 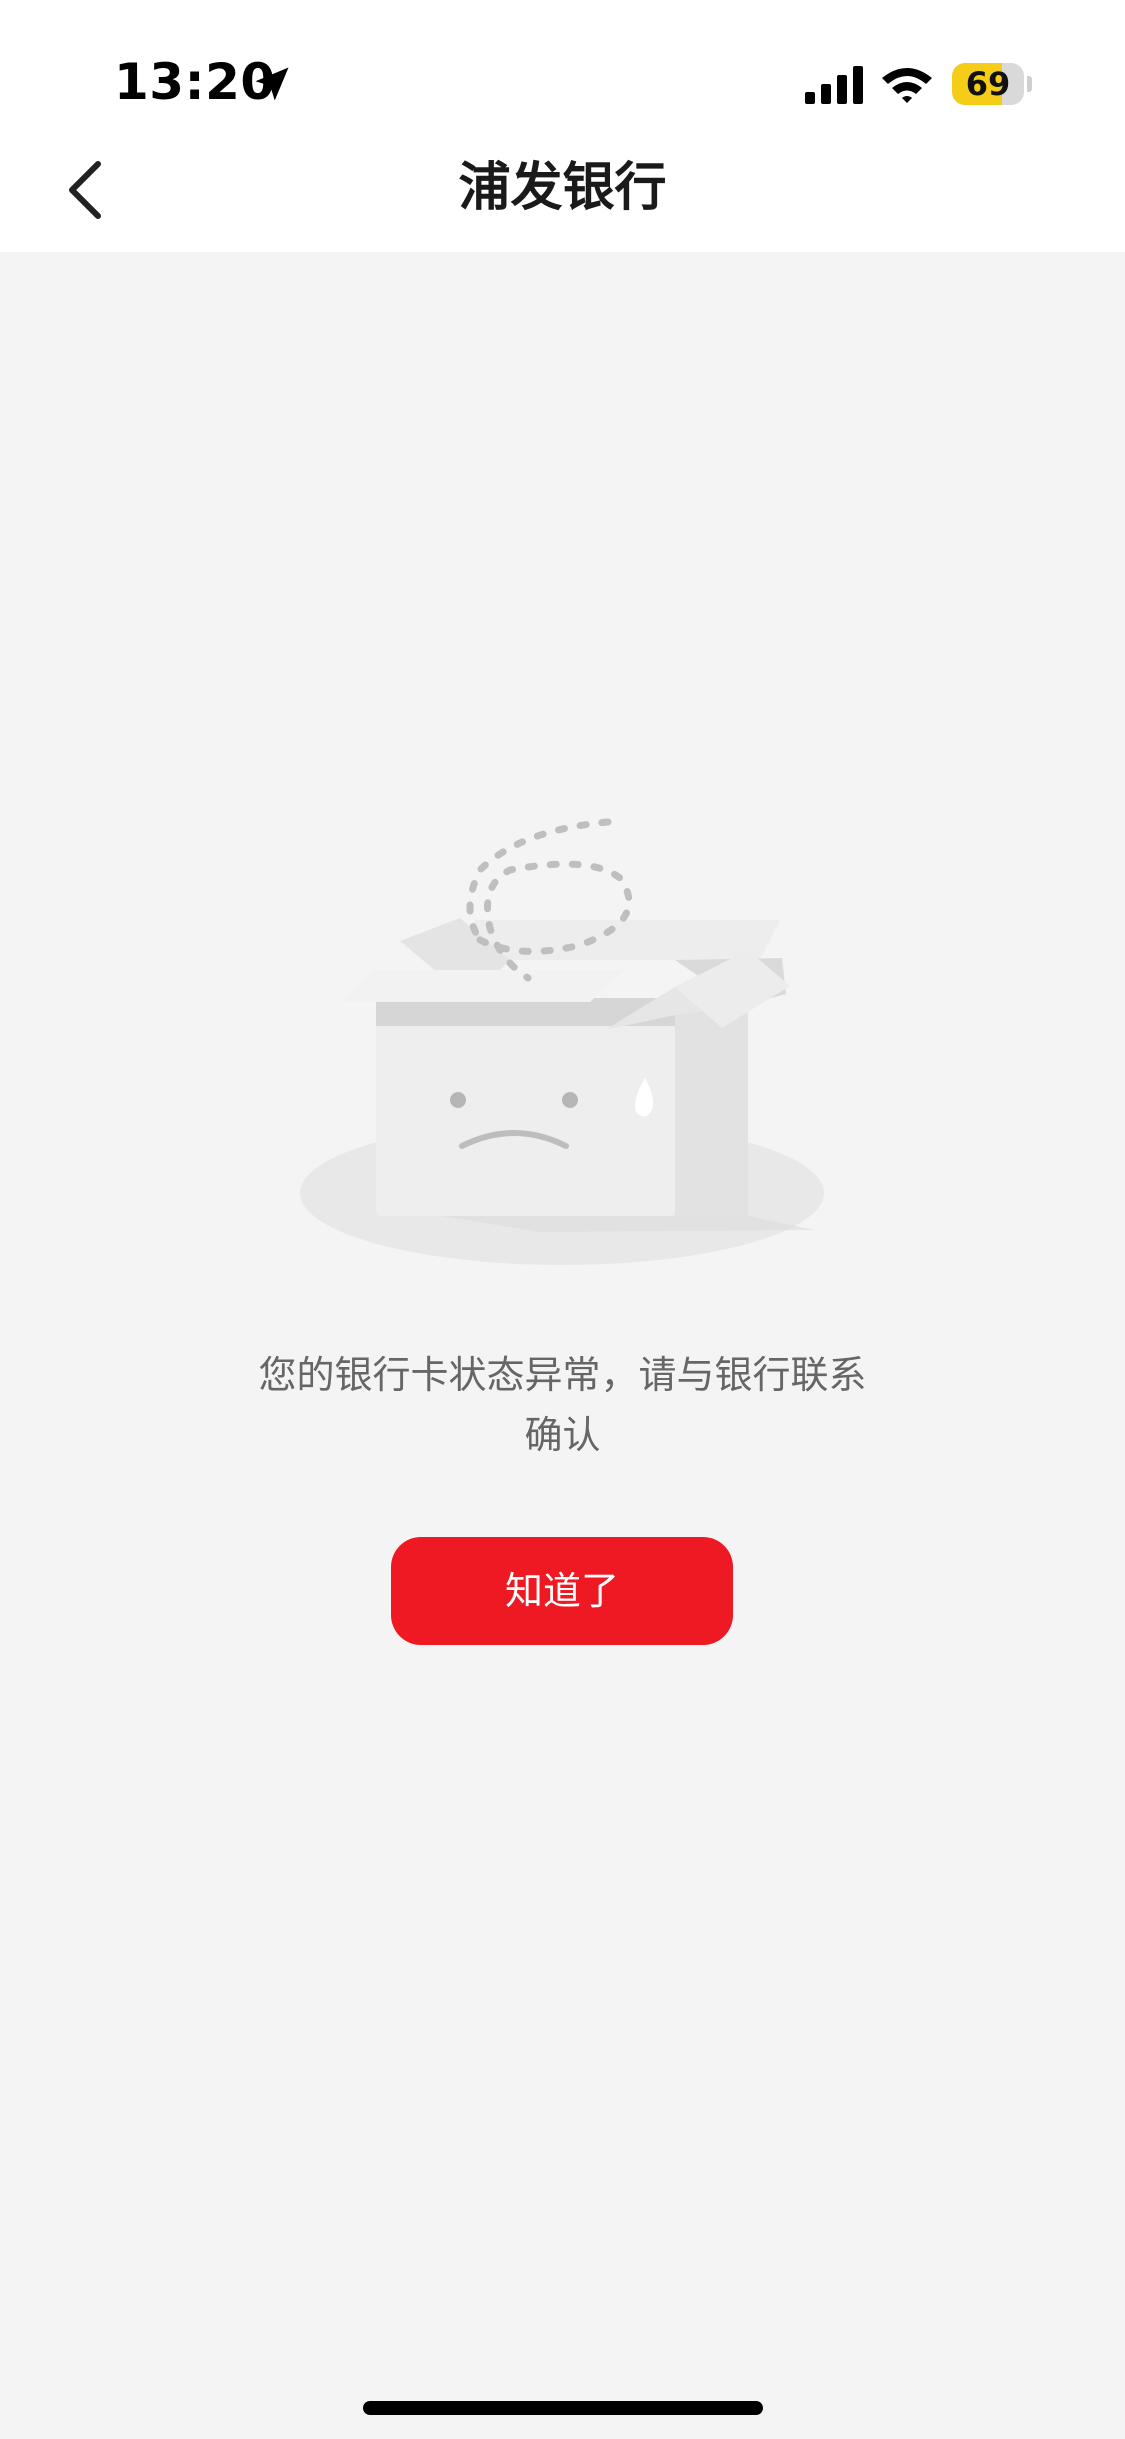 I want to click on page-title: 浦发银行, so click(x=562, y=188).